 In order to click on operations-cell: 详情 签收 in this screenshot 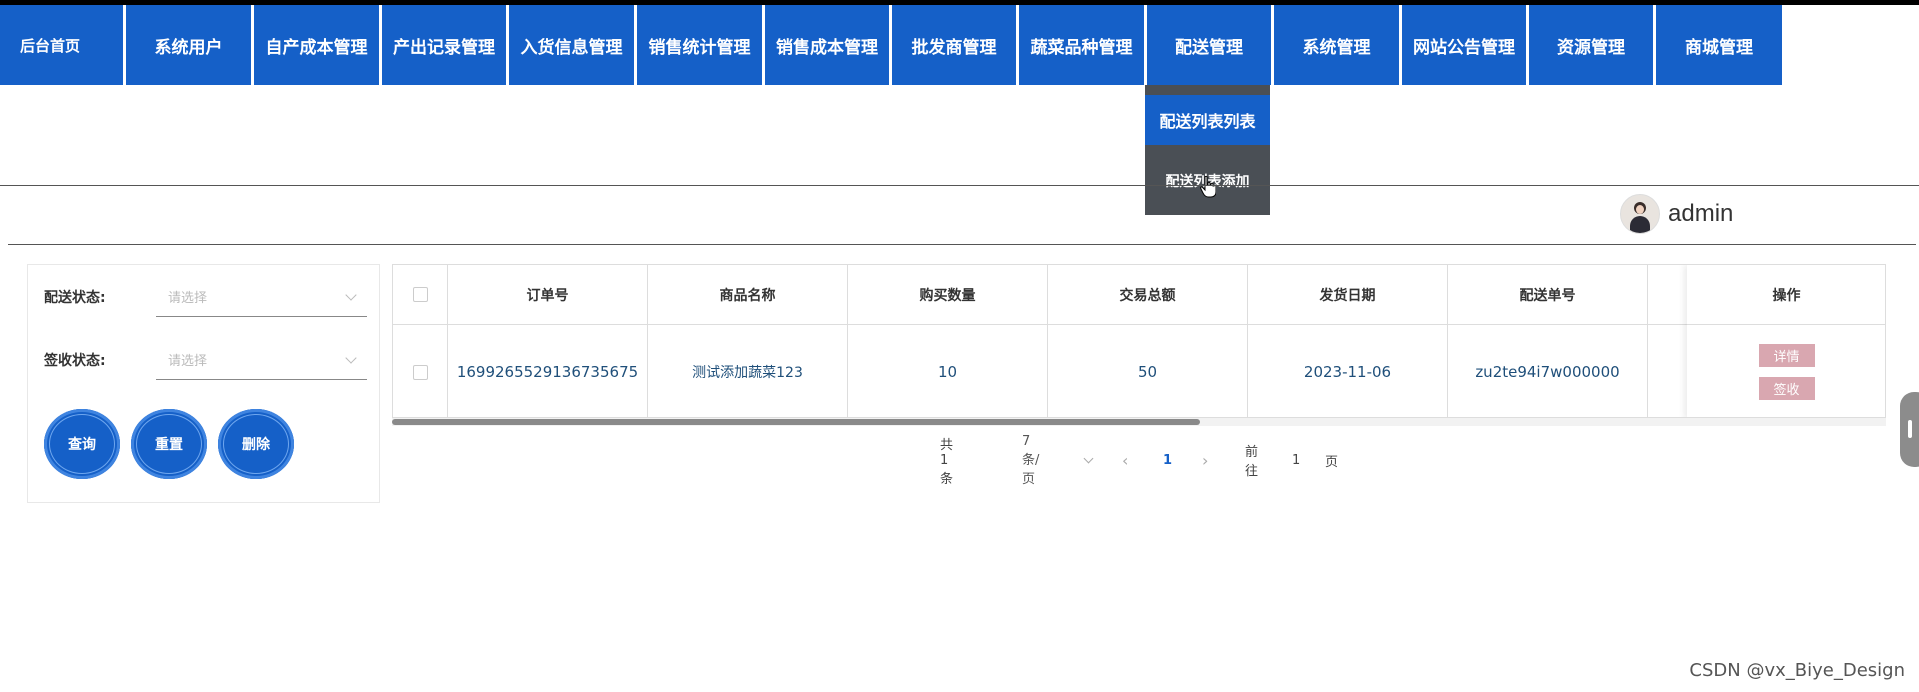, I will do `click(1786, 371)`.